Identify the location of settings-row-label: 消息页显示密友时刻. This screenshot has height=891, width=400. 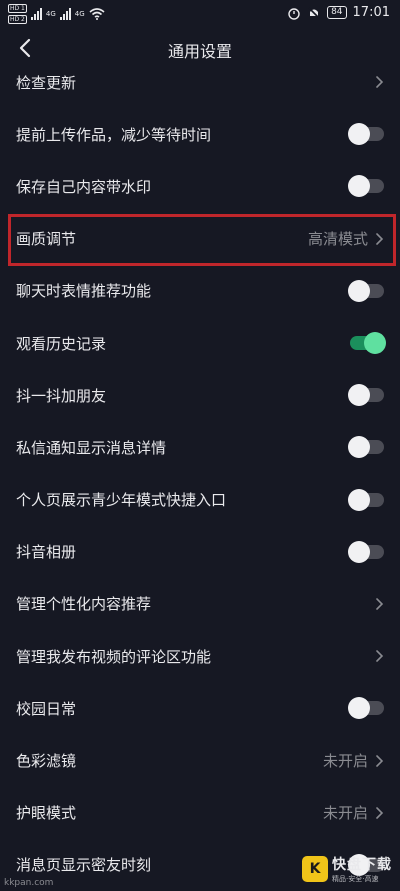
(84, 865).